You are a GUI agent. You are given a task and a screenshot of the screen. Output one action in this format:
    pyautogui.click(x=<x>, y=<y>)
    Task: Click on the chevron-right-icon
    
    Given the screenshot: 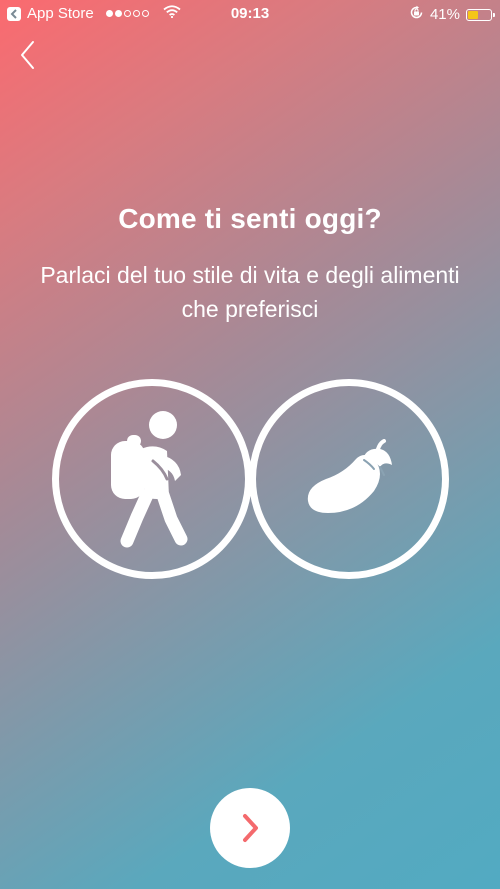 What is the action you would take?
    pyautogui.click(x=250, y=828)
    